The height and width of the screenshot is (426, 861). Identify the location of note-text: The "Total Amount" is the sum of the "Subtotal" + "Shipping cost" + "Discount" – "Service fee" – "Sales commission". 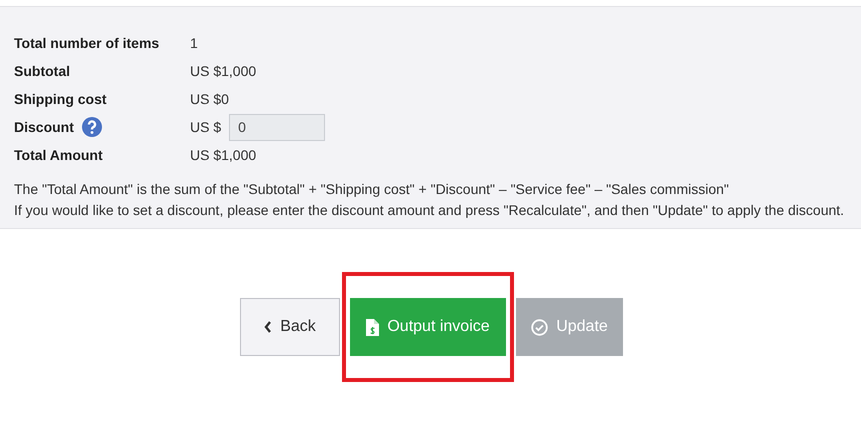
(372, 189).